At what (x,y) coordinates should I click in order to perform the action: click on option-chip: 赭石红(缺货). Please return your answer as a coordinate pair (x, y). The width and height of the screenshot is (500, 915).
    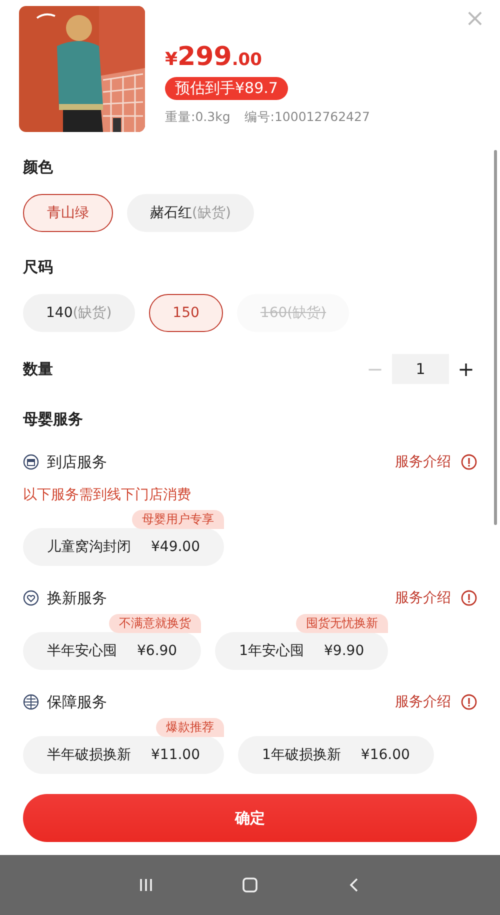
    Looking at the image, I should click on (190, 213).